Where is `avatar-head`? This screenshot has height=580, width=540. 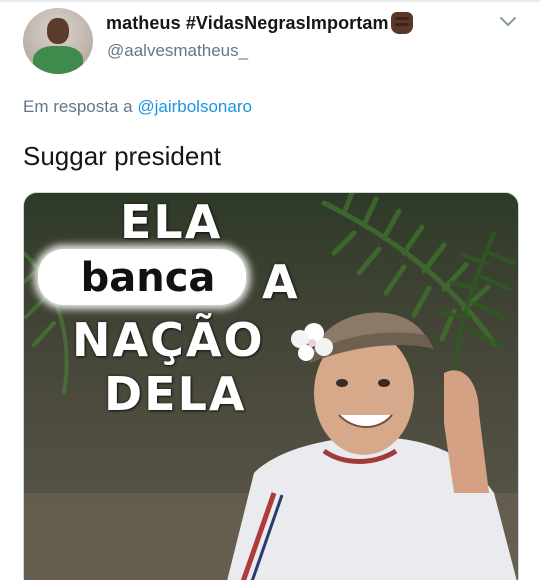
avatar-head is located at coordinates (58, 31).